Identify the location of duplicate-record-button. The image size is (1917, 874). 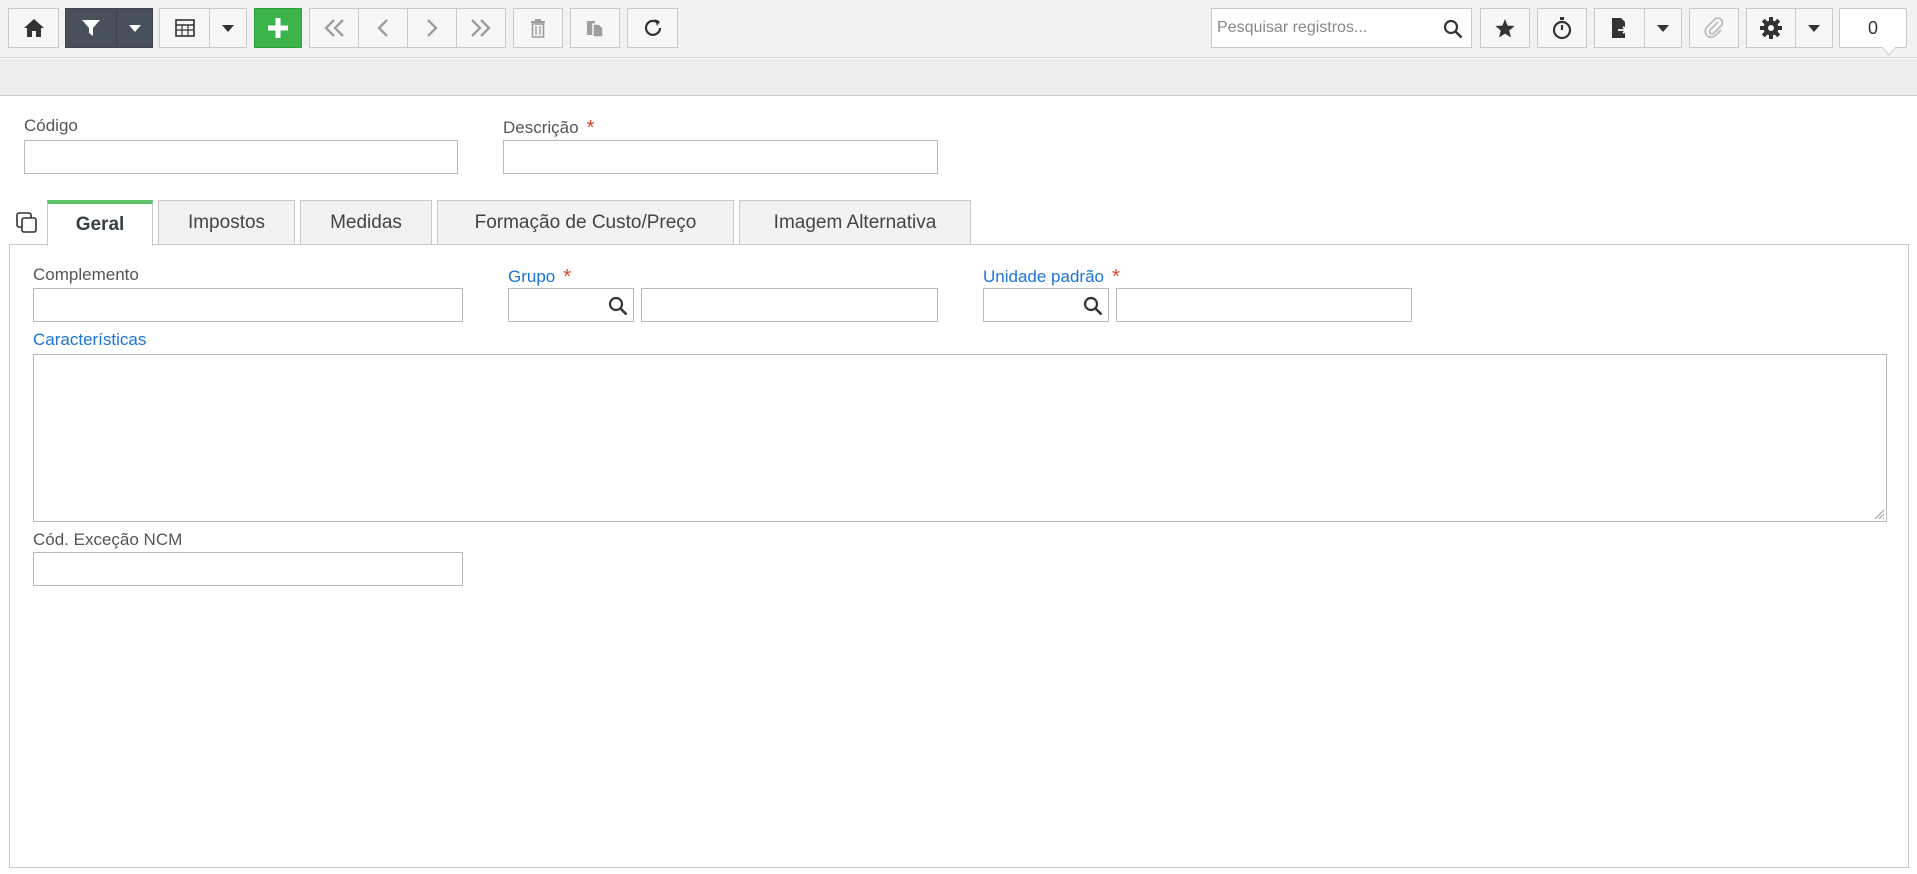
(595, 28).